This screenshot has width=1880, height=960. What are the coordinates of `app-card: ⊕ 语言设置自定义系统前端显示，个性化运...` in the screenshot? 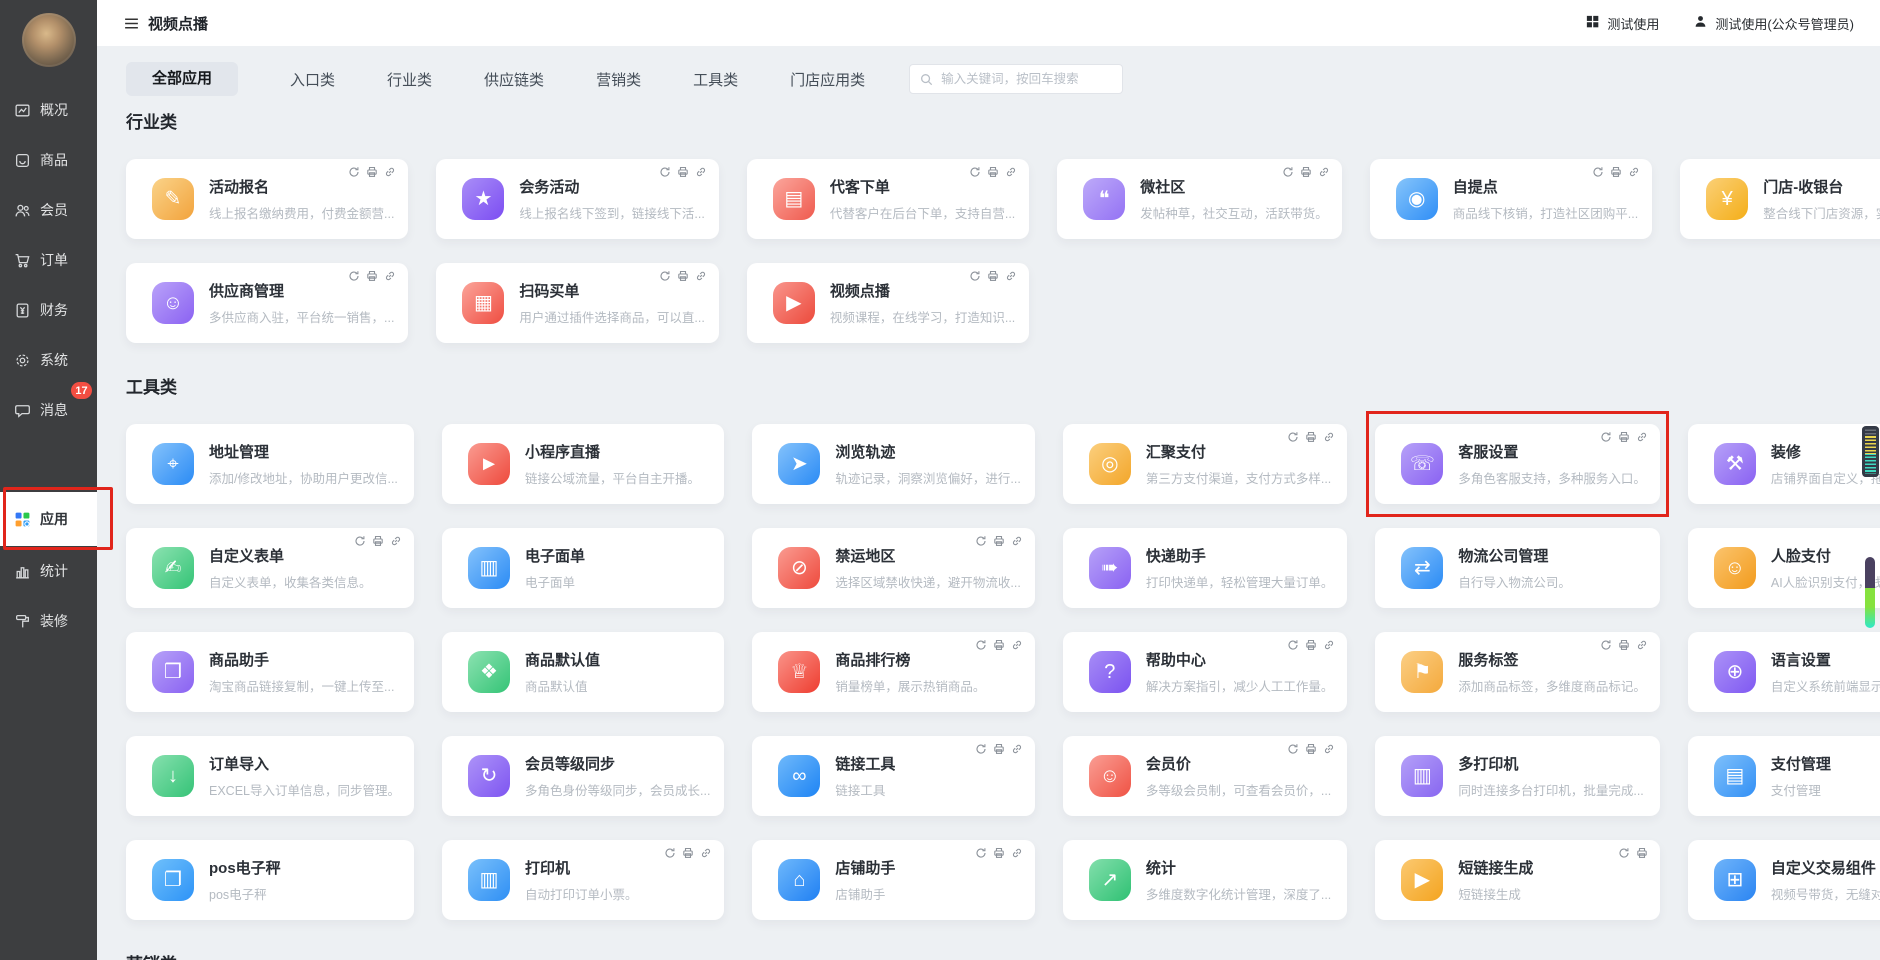 It's located at (1783, 672).